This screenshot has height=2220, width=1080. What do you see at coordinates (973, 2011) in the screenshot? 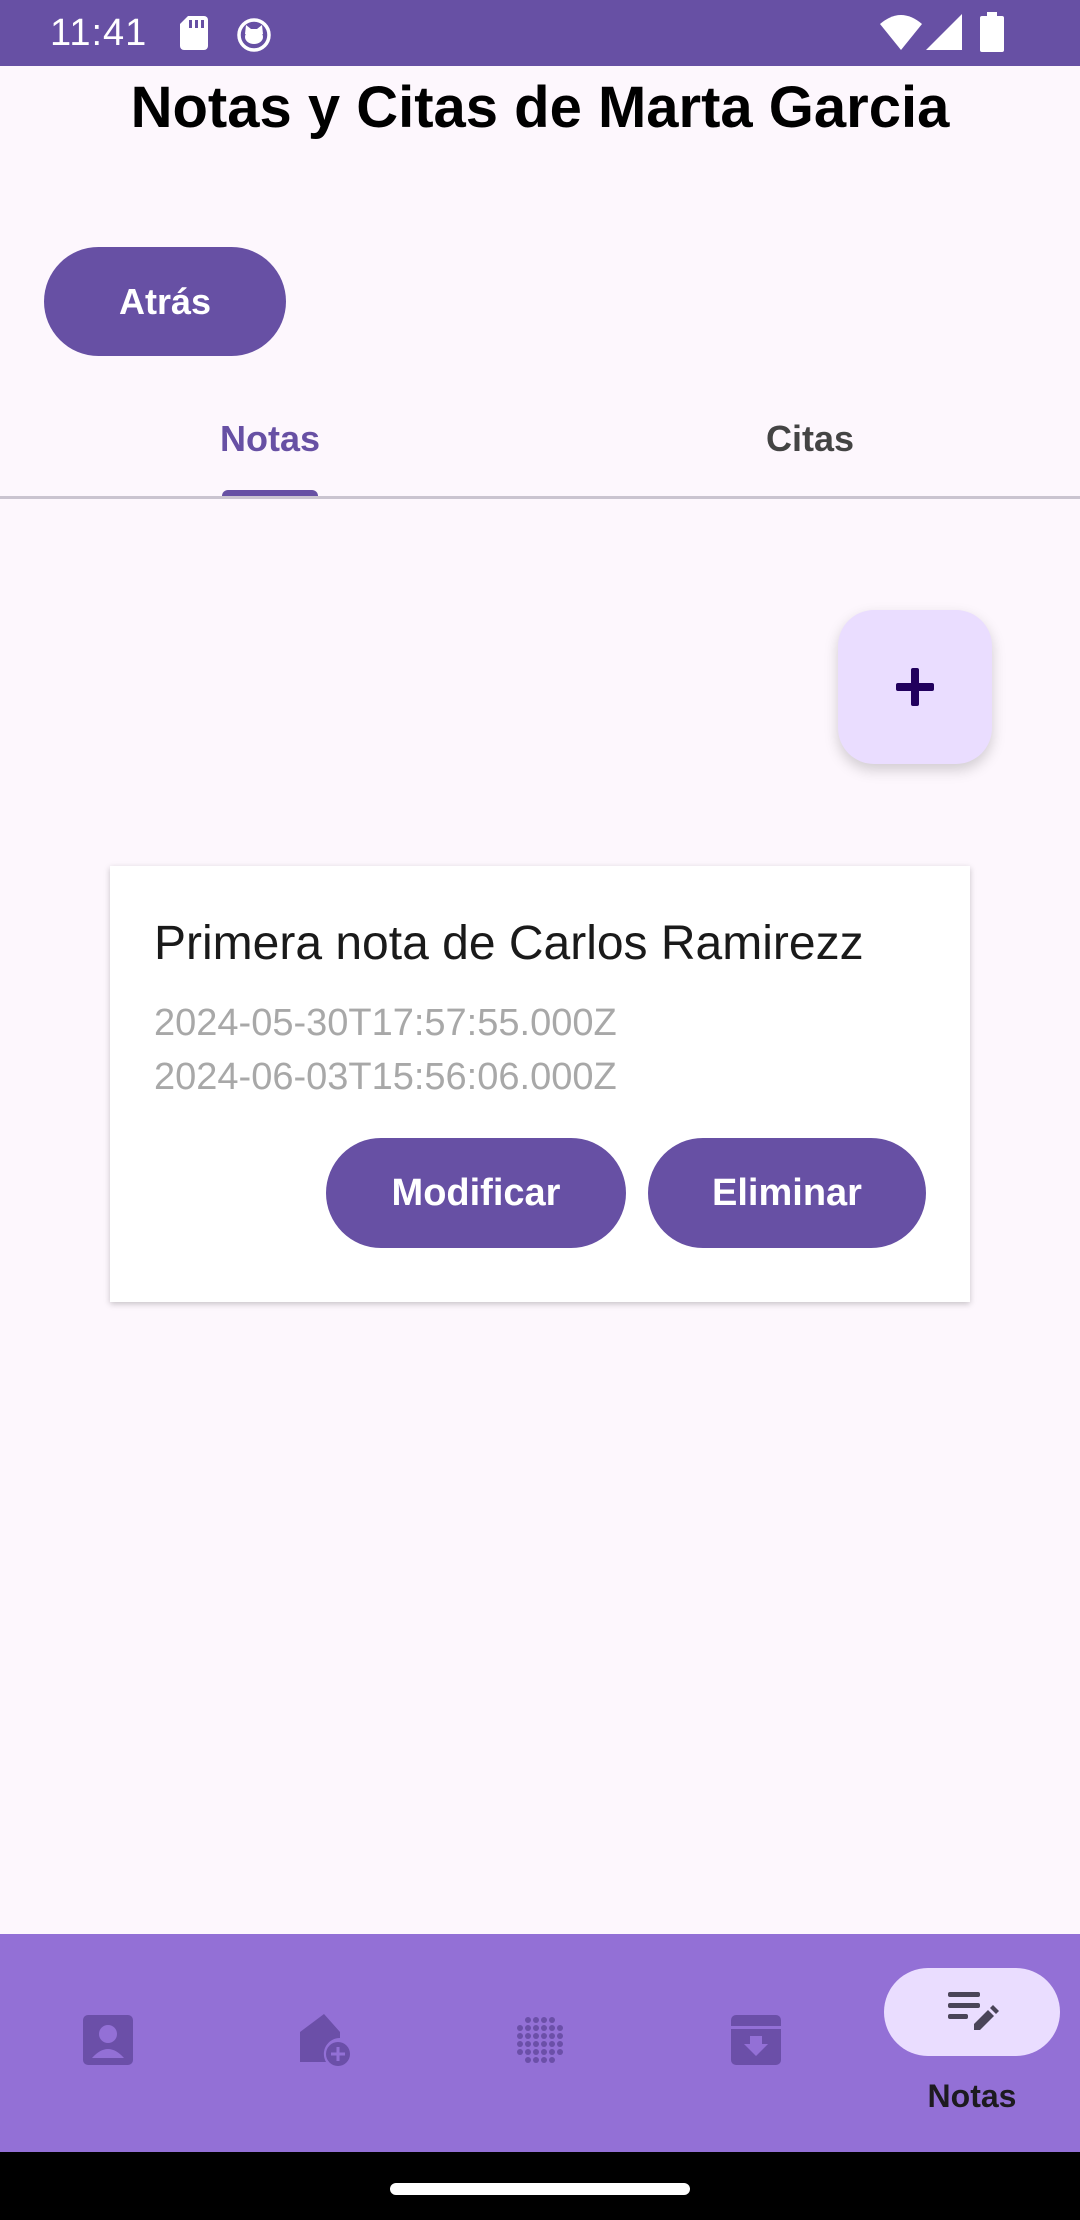
I see `notes-edit-icon` at bounding box center [973, 2011].